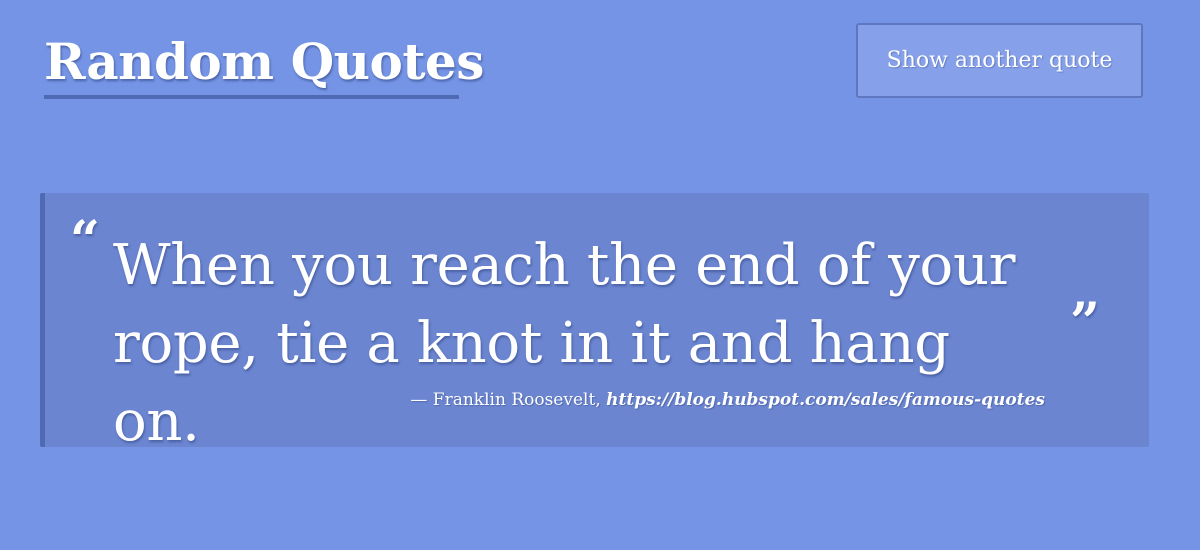  I want to click on title-underline, so click(251, 97).